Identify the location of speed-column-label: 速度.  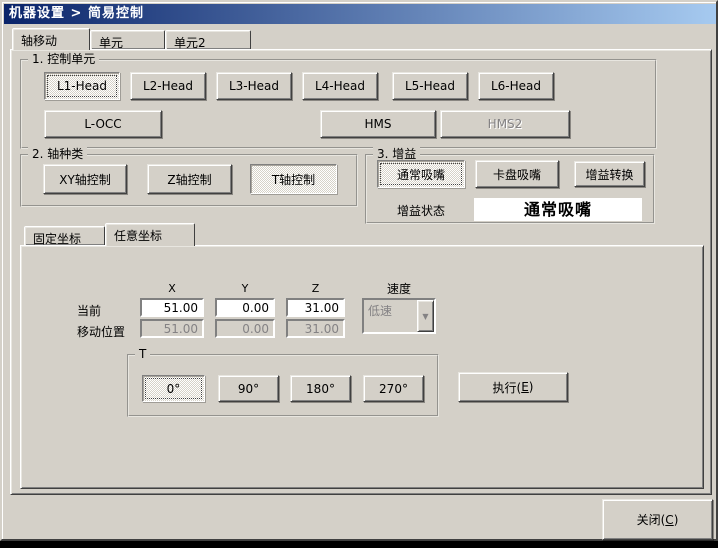
(398, 289).